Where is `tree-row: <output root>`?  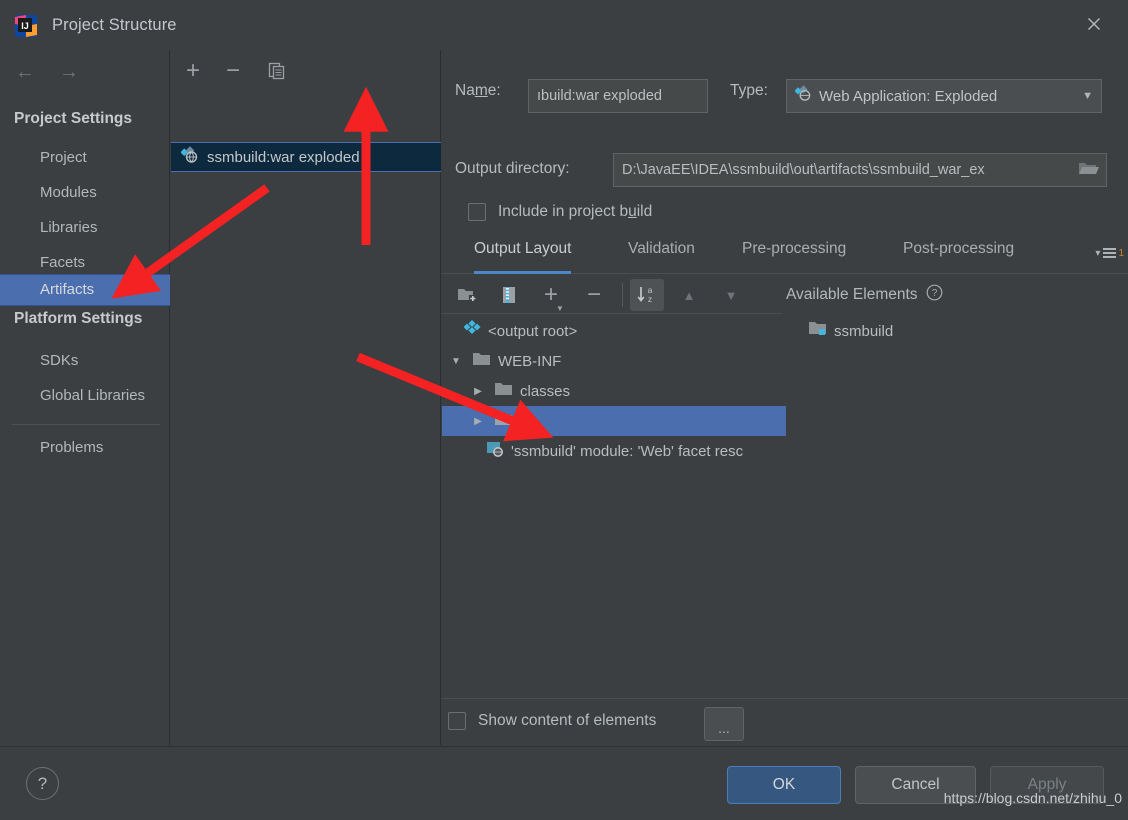 tree-row: <output root> is located at coordinates (614, 331).